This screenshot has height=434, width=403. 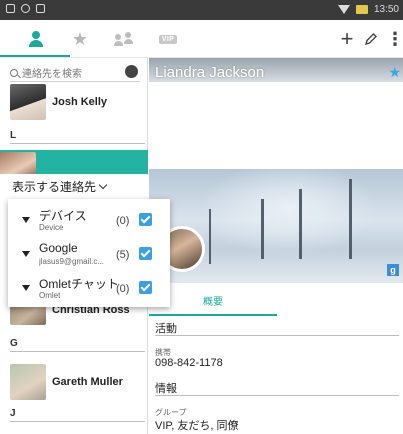 What do you see at coordinates (89, 220) in the screenshot?
I see `menu-item-device: デバイス Device (0)` at bounding box center [89, 220].